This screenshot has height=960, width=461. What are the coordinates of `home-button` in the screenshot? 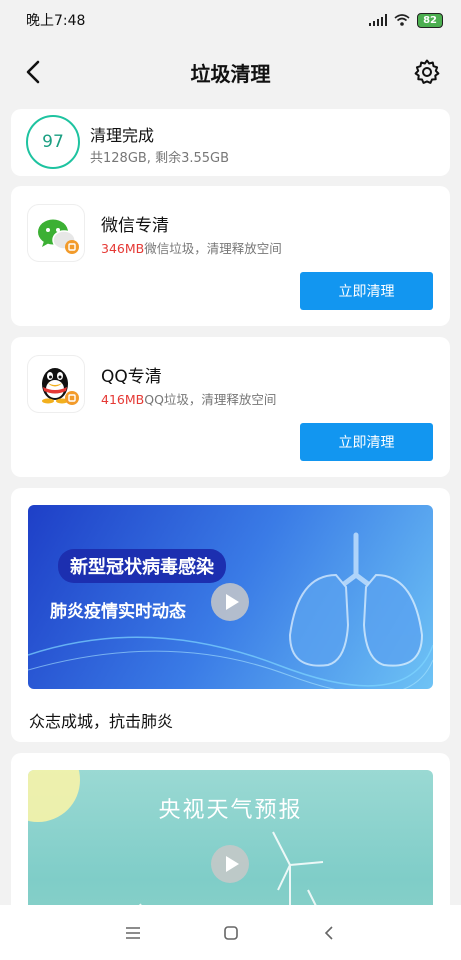 It's located at (231, 933).